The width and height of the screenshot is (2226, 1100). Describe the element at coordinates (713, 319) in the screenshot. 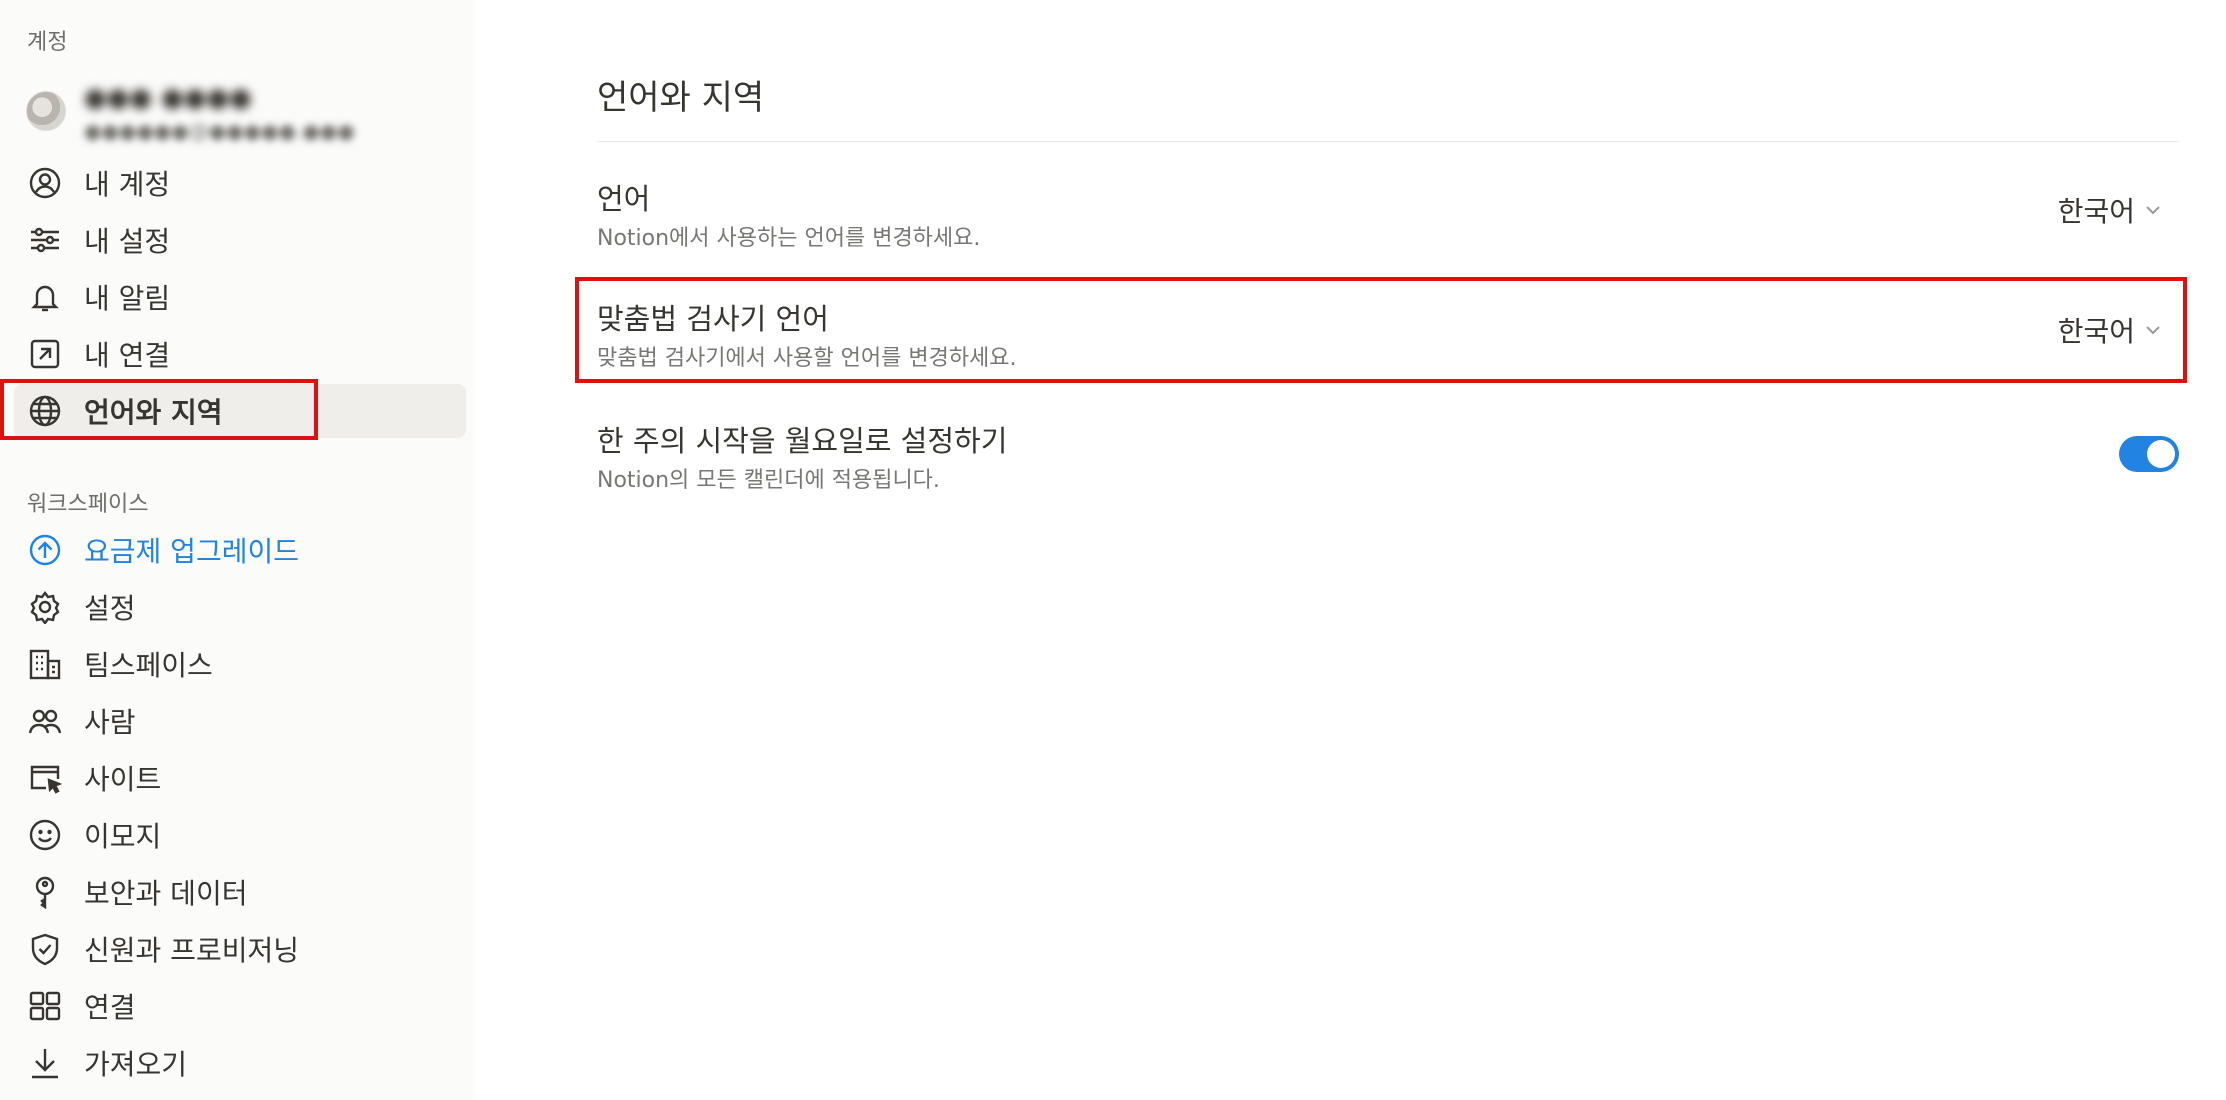

I see `setting-title: 맞춤법 검사기 언어` at that location.